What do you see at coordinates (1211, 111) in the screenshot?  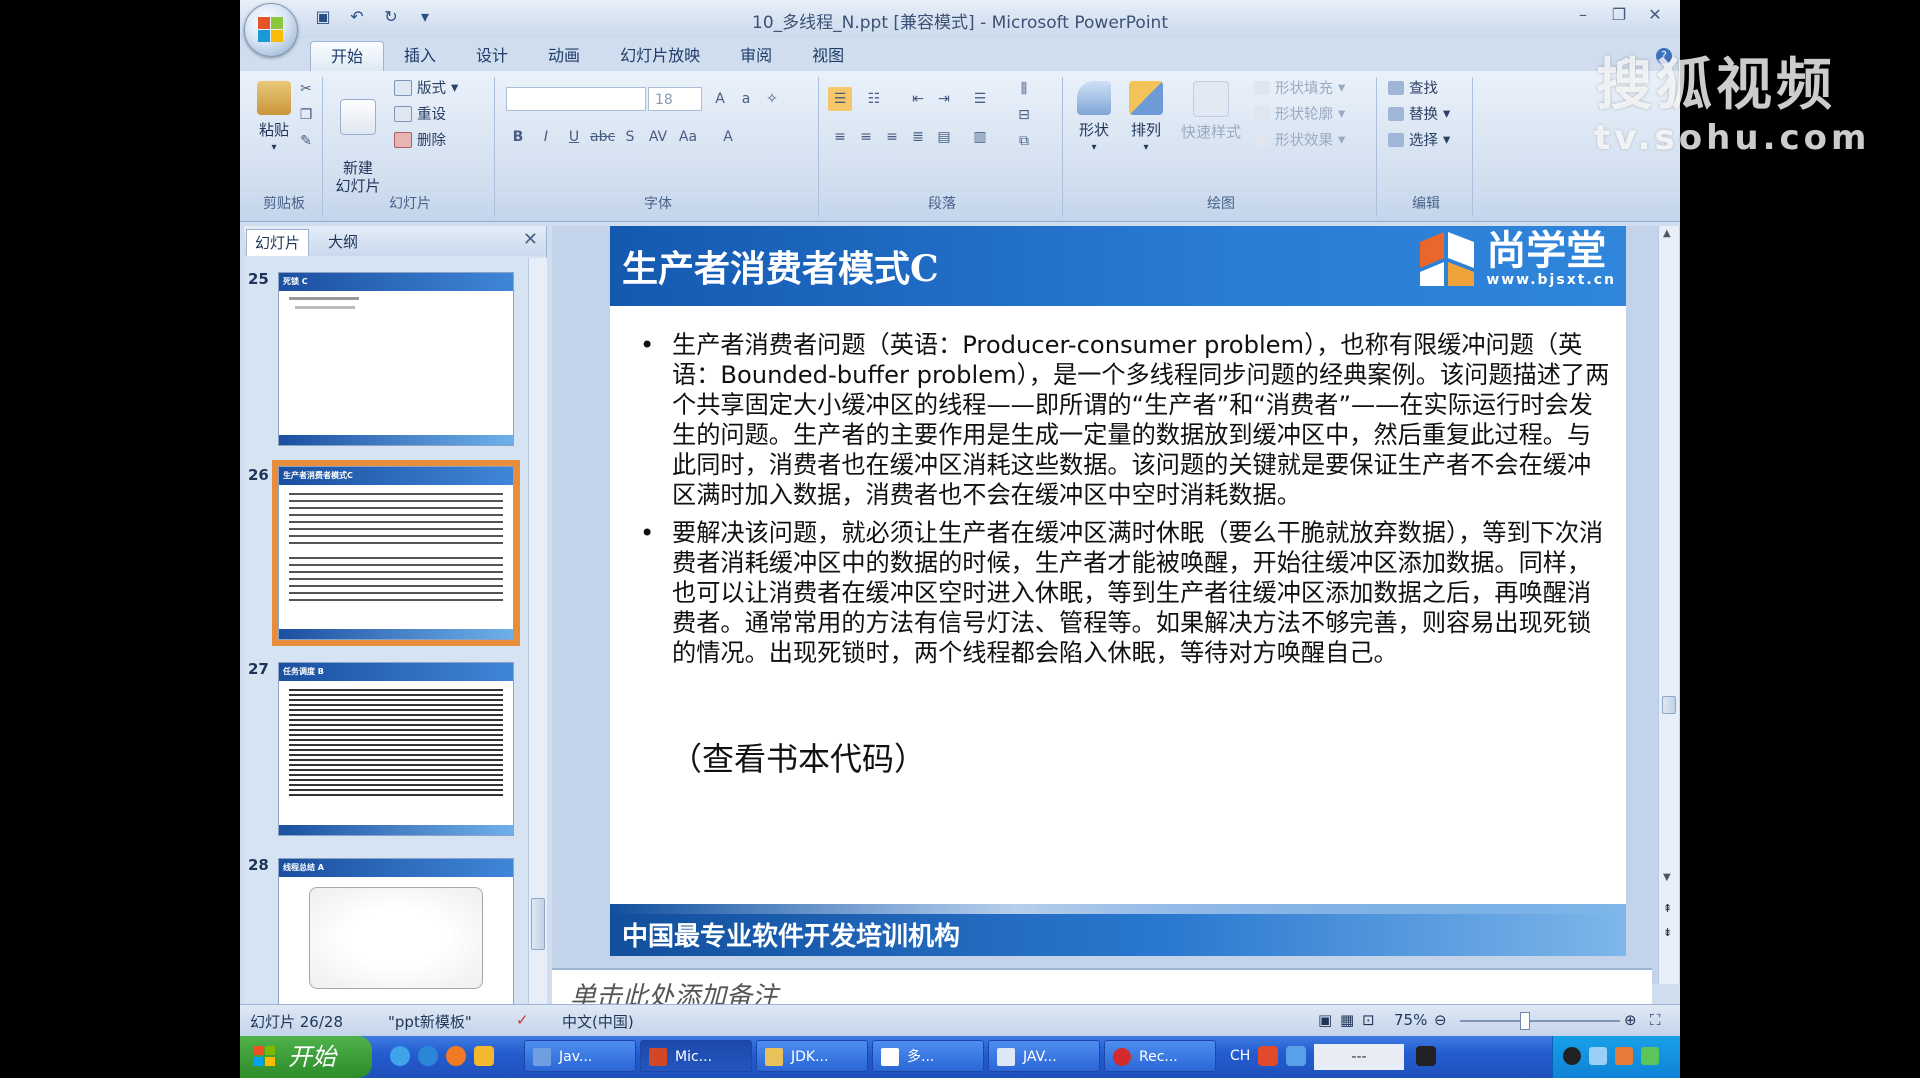 I see `quick-styles-button: 快速样式` at bounding box center [1211, 111].